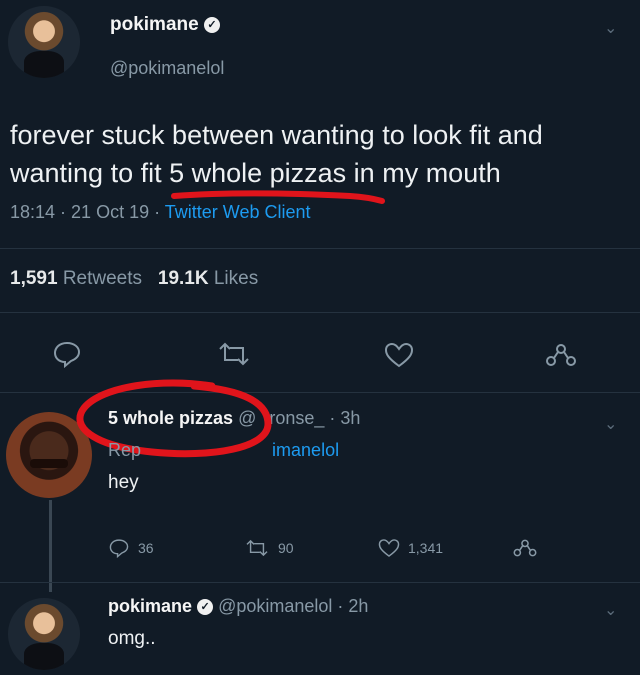 This screenshot has width=640, height=675. Describe the element at coordinates (44, 42) in the screenshot. I see `author-avatar` at that location.